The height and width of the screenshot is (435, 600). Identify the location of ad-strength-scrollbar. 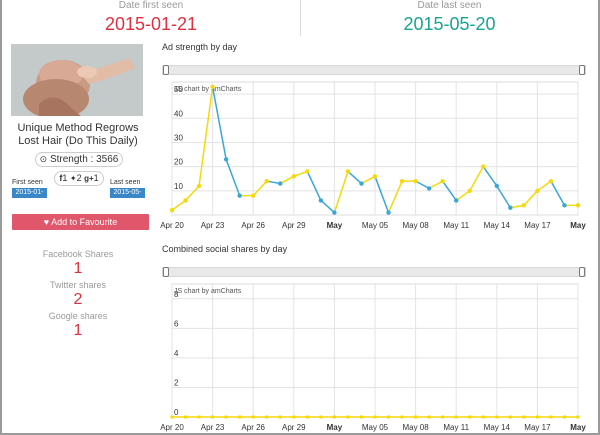
(374, 70).